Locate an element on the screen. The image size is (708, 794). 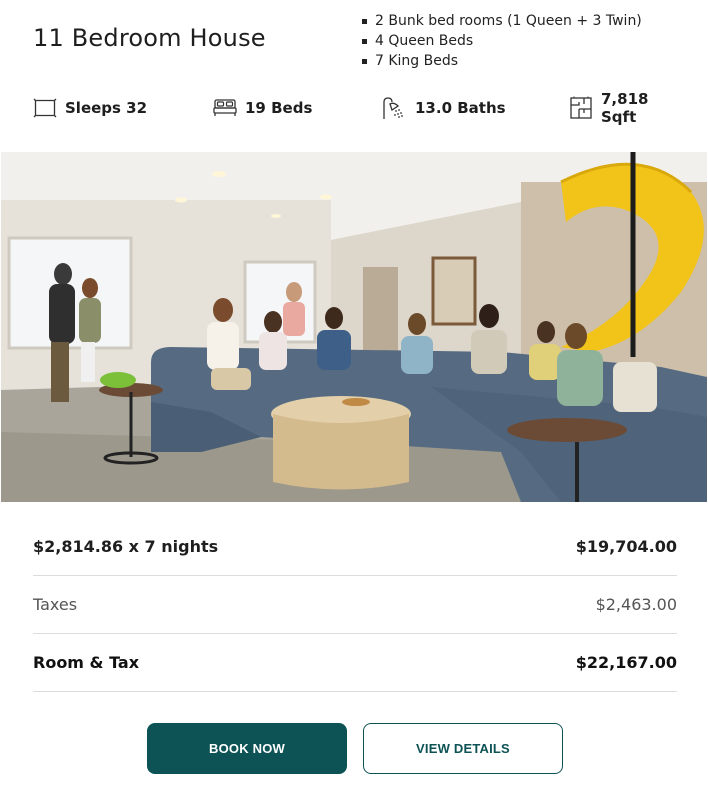
taxes-label: Taxes is located at coordinates (55, 604).